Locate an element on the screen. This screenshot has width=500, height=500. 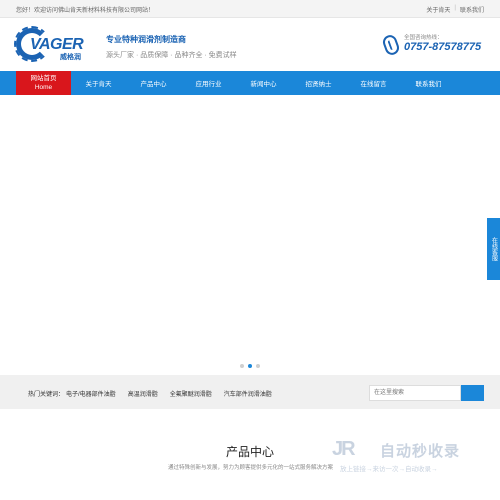
online-service-tab: 在线客服 is located at coordinates (493, 249).